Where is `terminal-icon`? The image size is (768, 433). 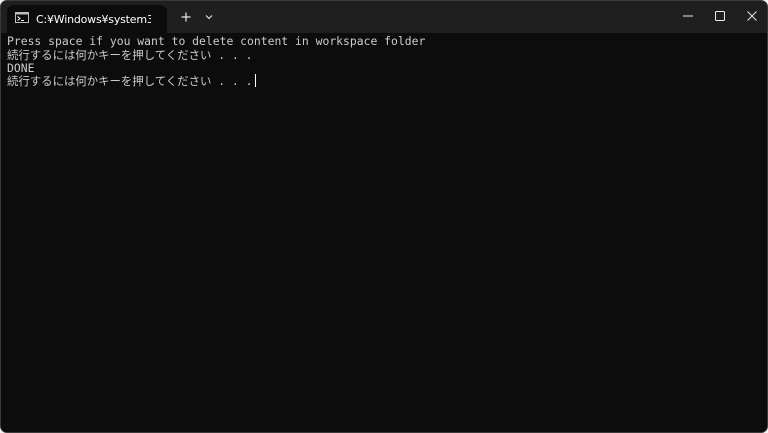
terminal-icon is located at coordinates (22, 17).